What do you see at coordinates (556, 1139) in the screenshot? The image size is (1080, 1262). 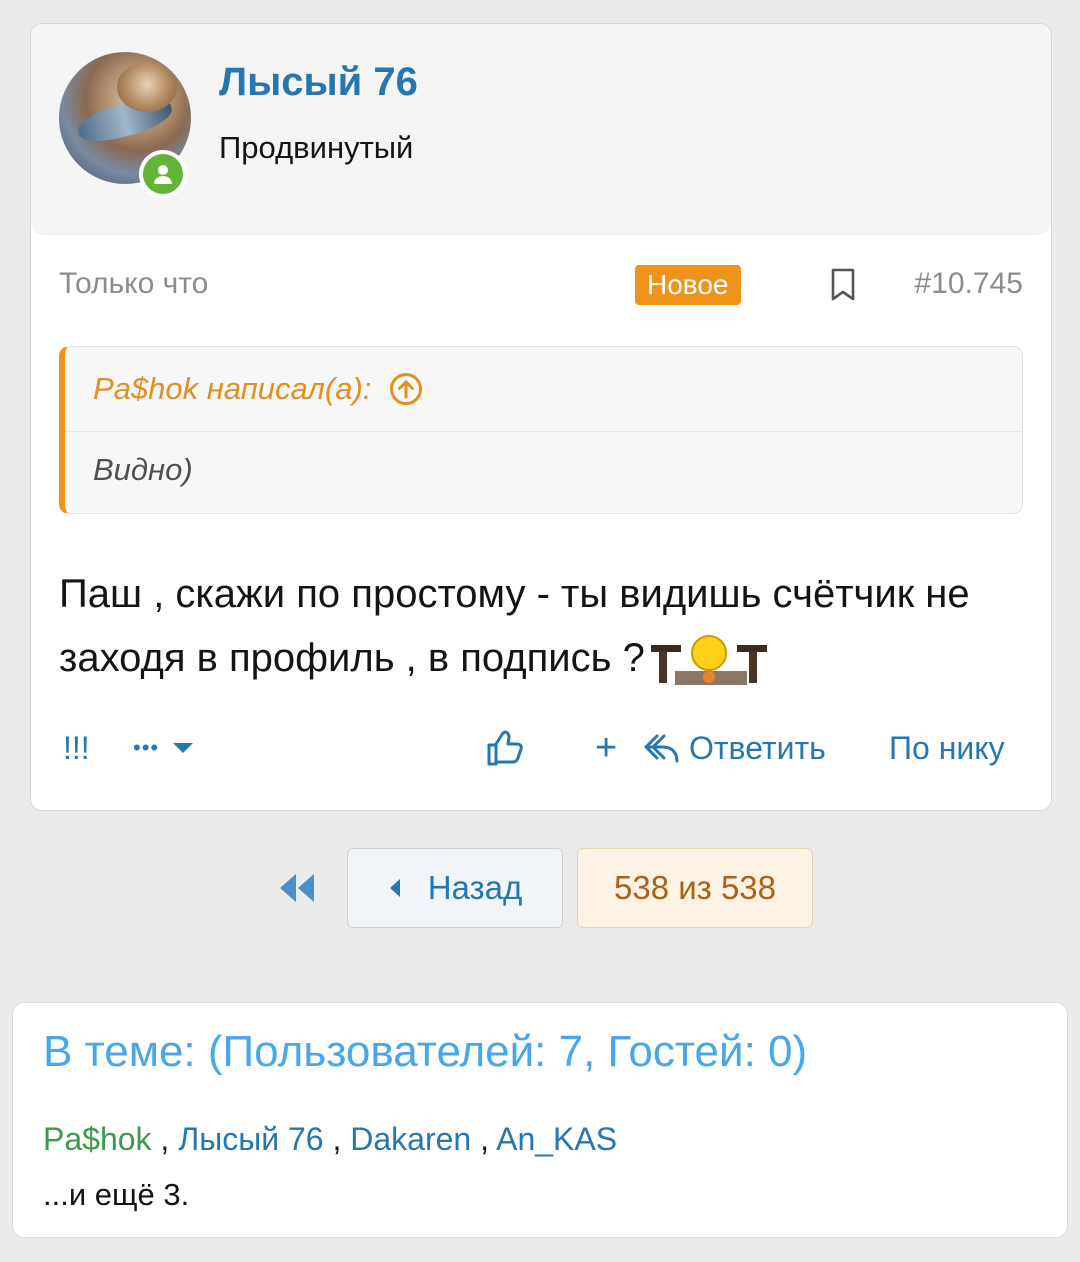 I see `viewer-link: An_KAS` at bounding box center [556, 1139].